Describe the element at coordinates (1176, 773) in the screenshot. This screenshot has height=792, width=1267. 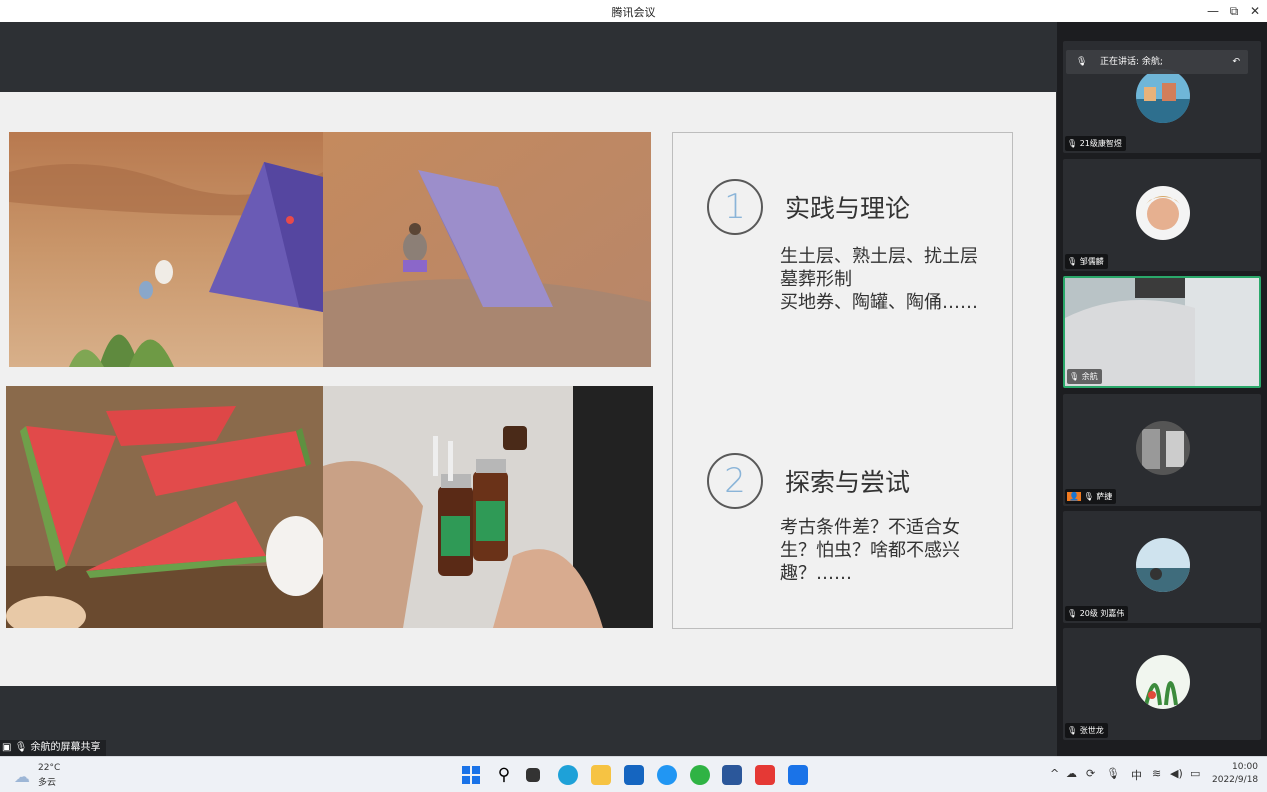
I see `volume-icon: ◀)` at that location.